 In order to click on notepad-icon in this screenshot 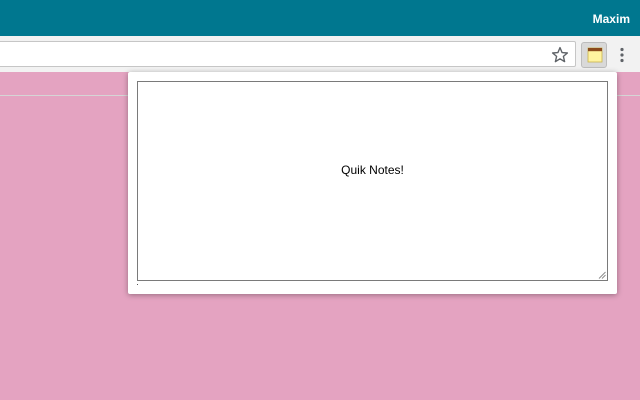, I will do `click(595, 55)`.